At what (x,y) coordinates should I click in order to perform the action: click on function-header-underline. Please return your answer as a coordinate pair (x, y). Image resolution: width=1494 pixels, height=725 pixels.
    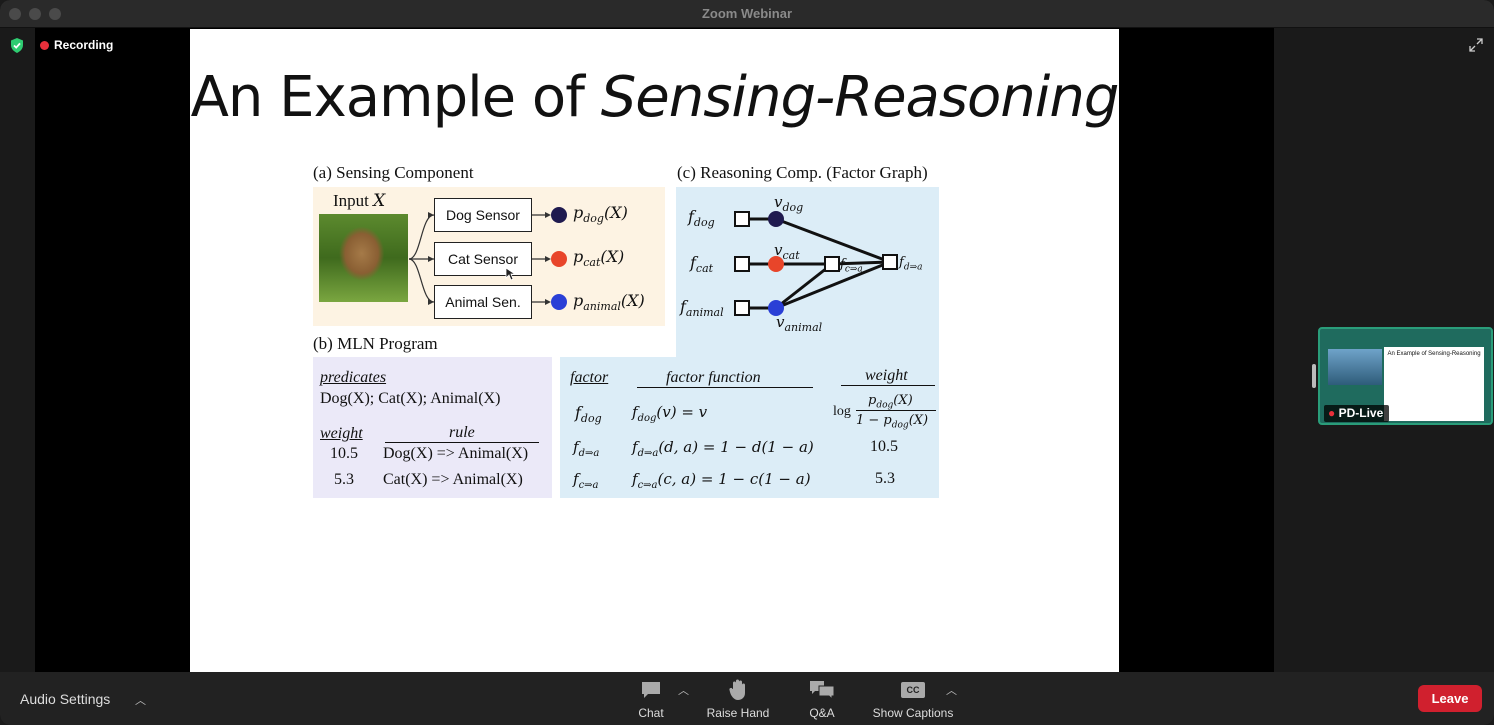
    Looking at the image, I should click on (725, 387).